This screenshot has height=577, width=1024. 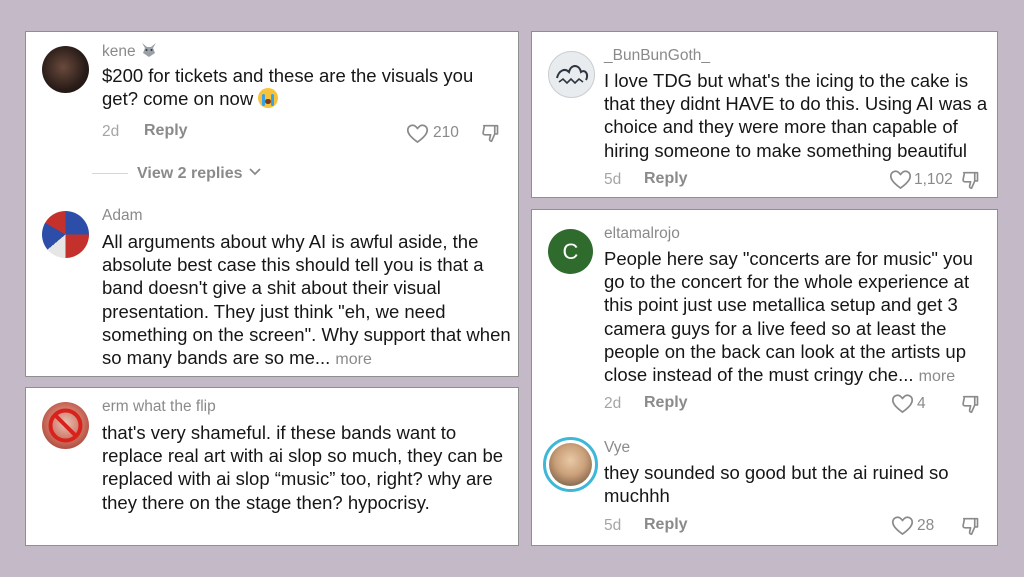 What do you see at coordinates (642, 234) in the screenshot?
I see `username-eltamalrojo: eltamalrojo` at bounding box center [642, 234].